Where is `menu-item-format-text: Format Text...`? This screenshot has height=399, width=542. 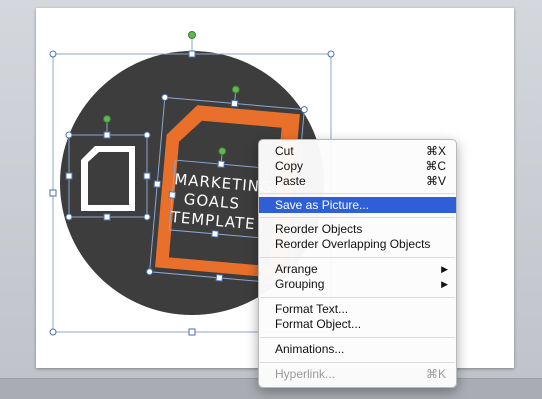 menu-item-format-text: Format Text... is located at coordinates (357, 309).